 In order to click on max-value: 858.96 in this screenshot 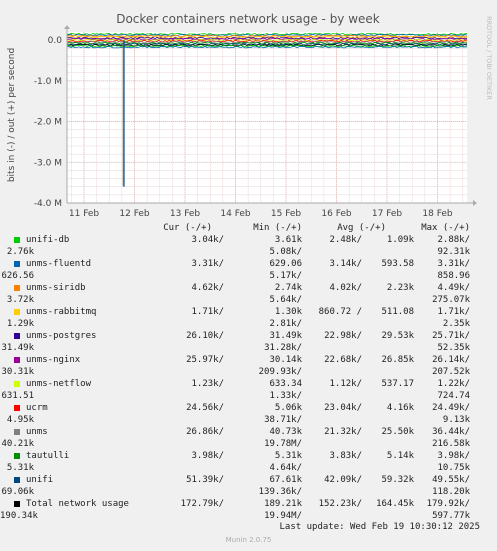, I will do `click(453, 276)`.